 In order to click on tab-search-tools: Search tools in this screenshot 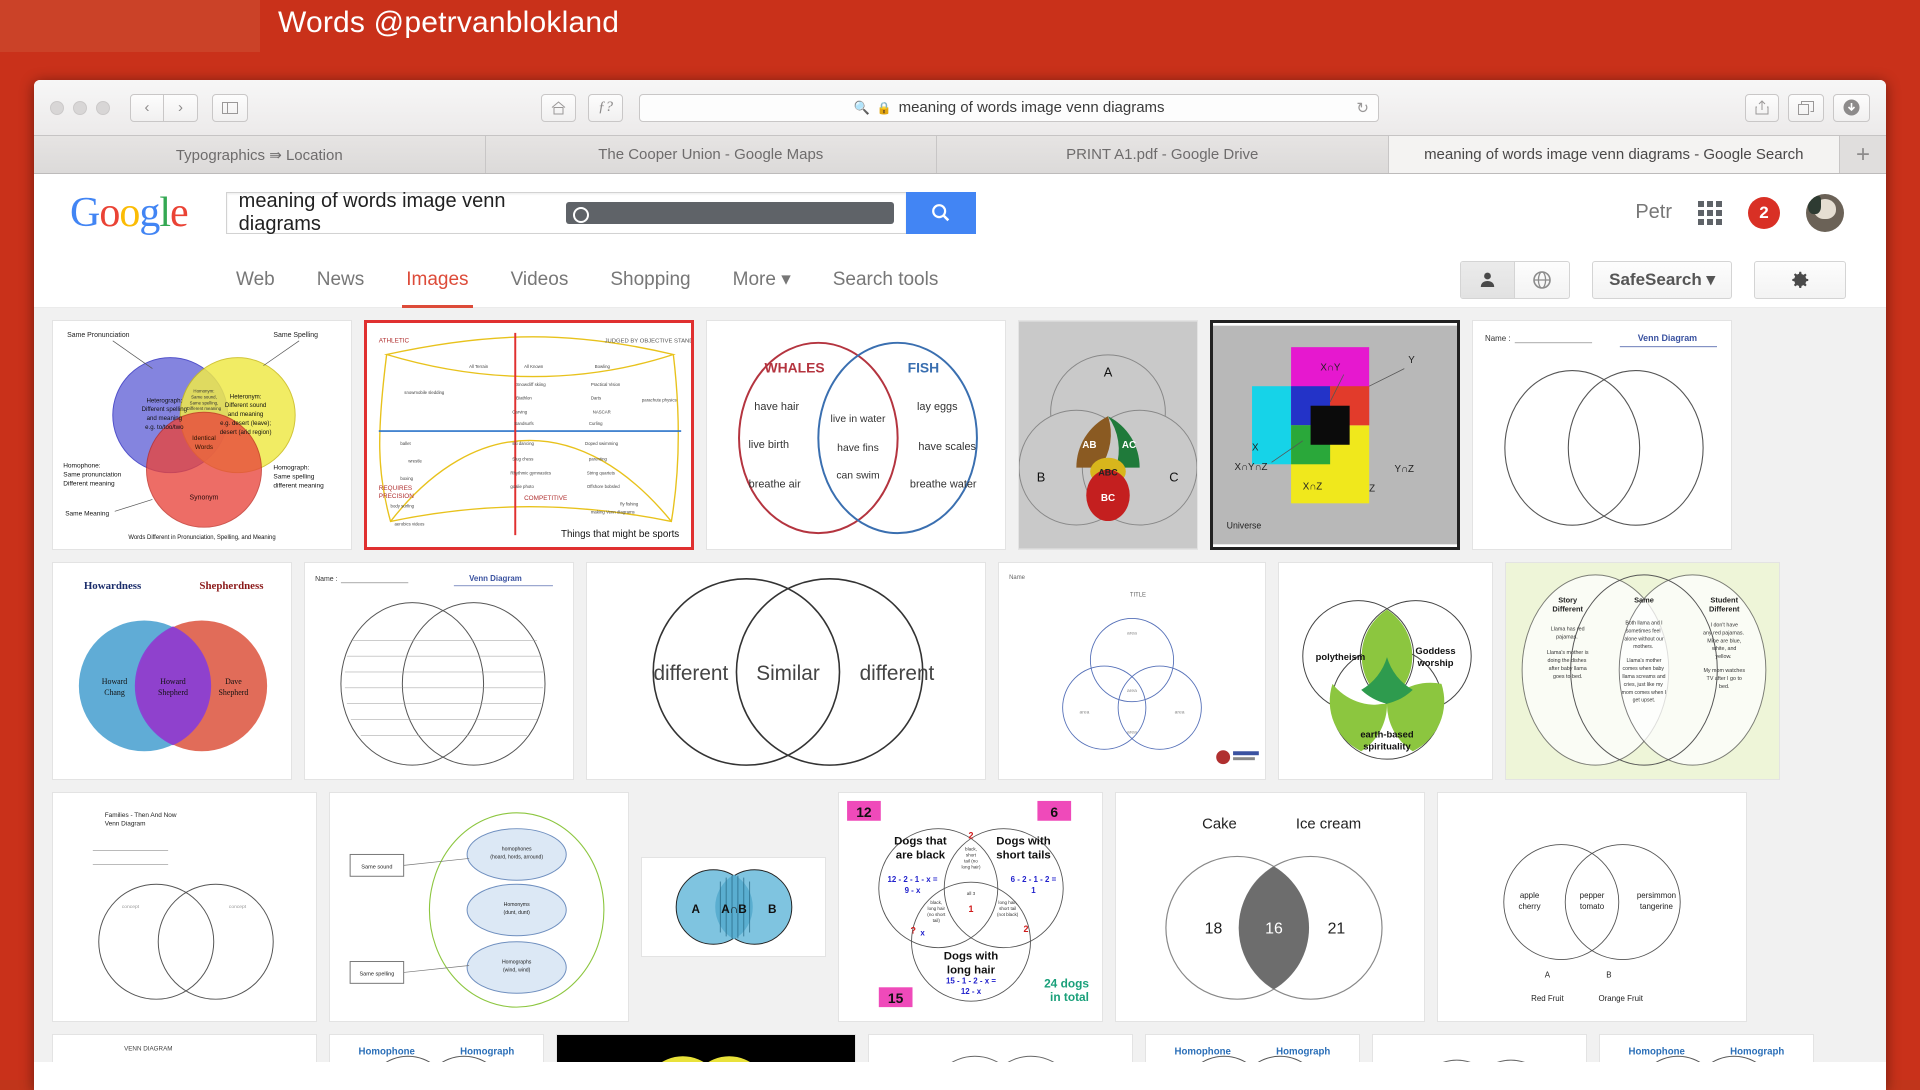, I will do `click(886, 280)`.